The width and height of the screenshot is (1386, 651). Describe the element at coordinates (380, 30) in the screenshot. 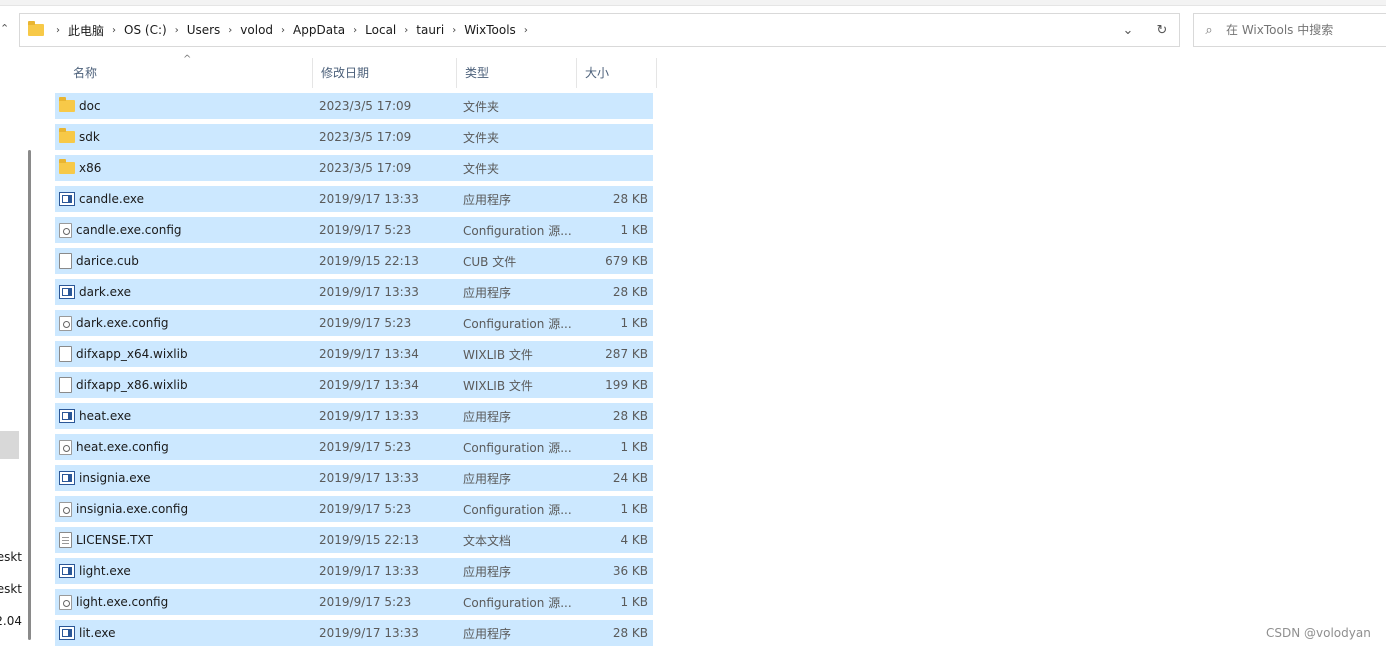

I see `breadcrumb-item: Local` at that location.